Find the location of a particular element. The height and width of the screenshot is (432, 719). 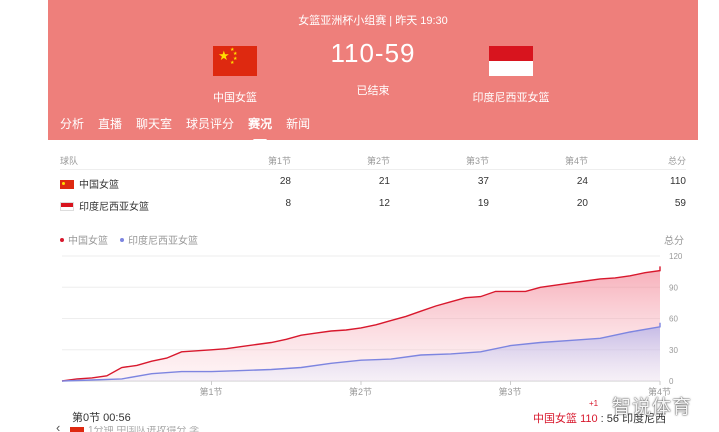

tab-analysis: 分析 is located at coordinates (72, 126).